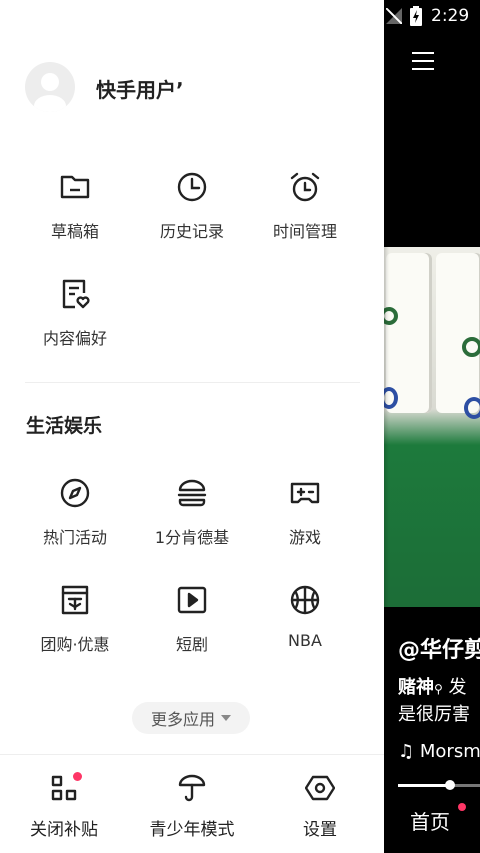 The height and width of the screenshot is (853, 480). What do you see at coordinates (305, 640) in the screenshot?
I see `nba-label: NBA` at bounding box center [305, 640].